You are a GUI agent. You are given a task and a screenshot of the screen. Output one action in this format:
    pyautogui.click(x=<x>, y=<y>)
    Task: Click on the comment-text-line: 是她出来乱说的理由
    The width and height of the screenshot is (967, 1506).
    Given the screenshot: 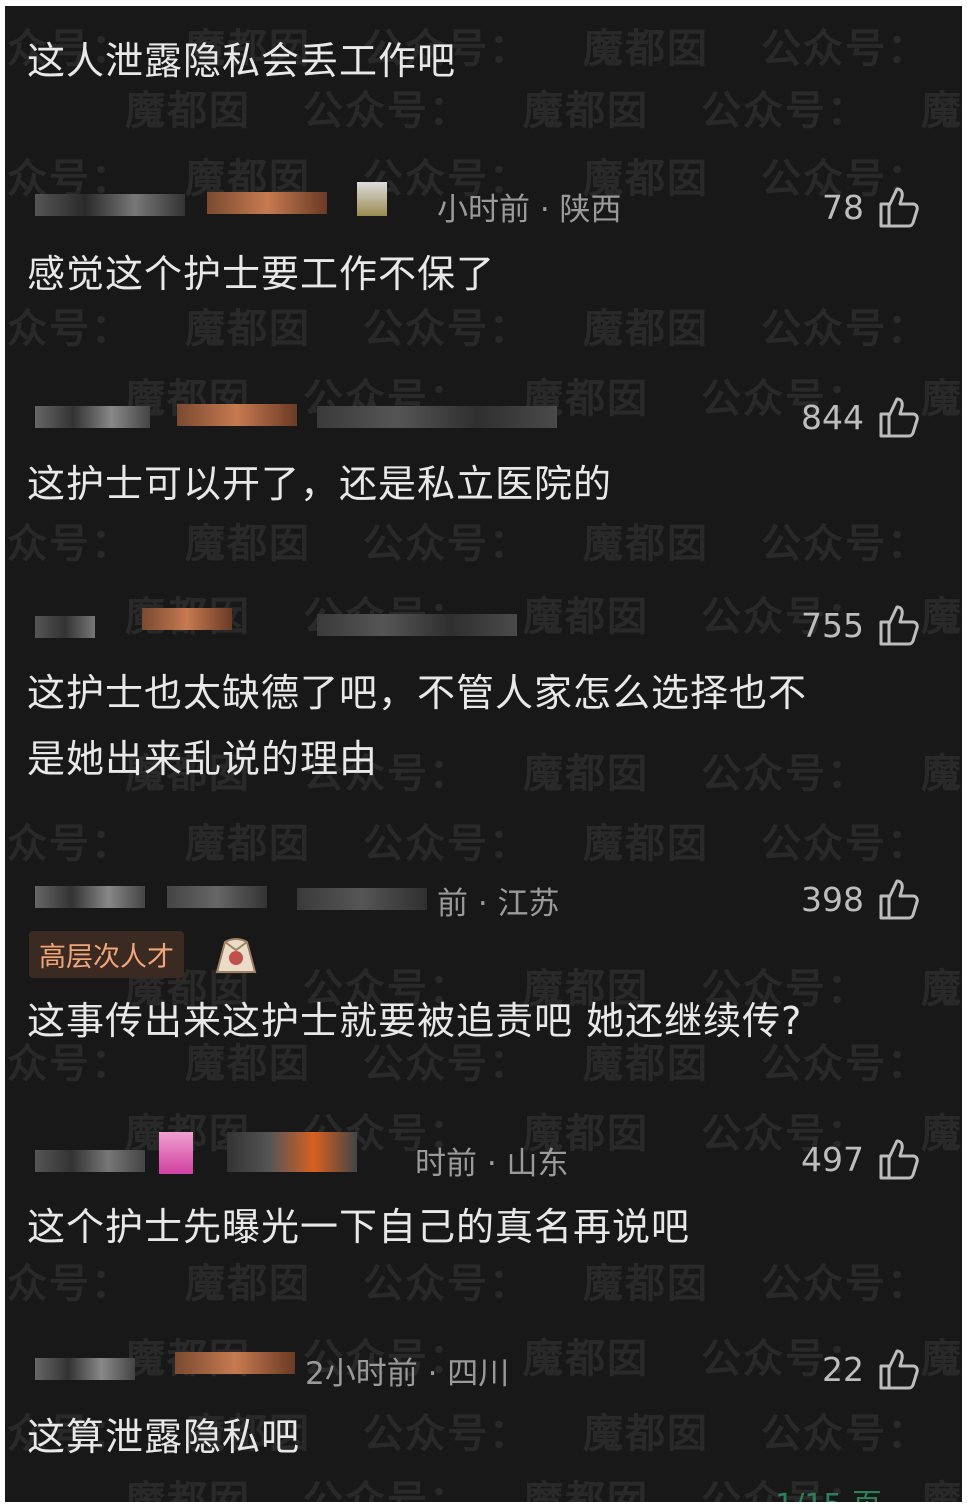 What is the action you would take?
    pyautogui.click(x=203, y=759)
    